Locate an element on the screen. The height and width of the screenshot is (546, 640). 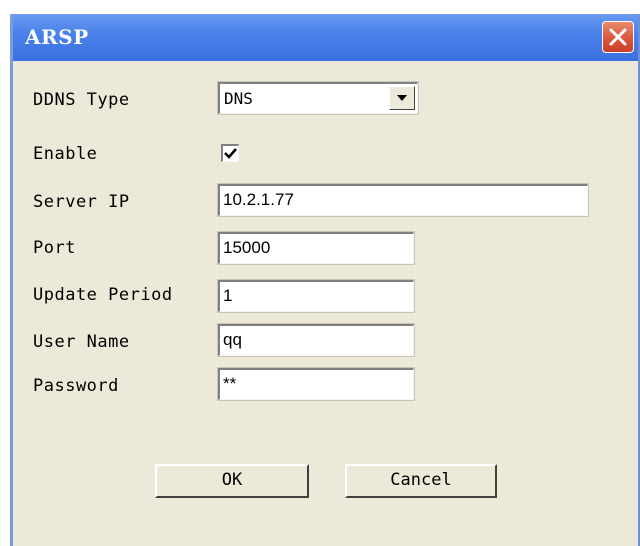
user-name-label: User Name is located at coordinates (81, 342).